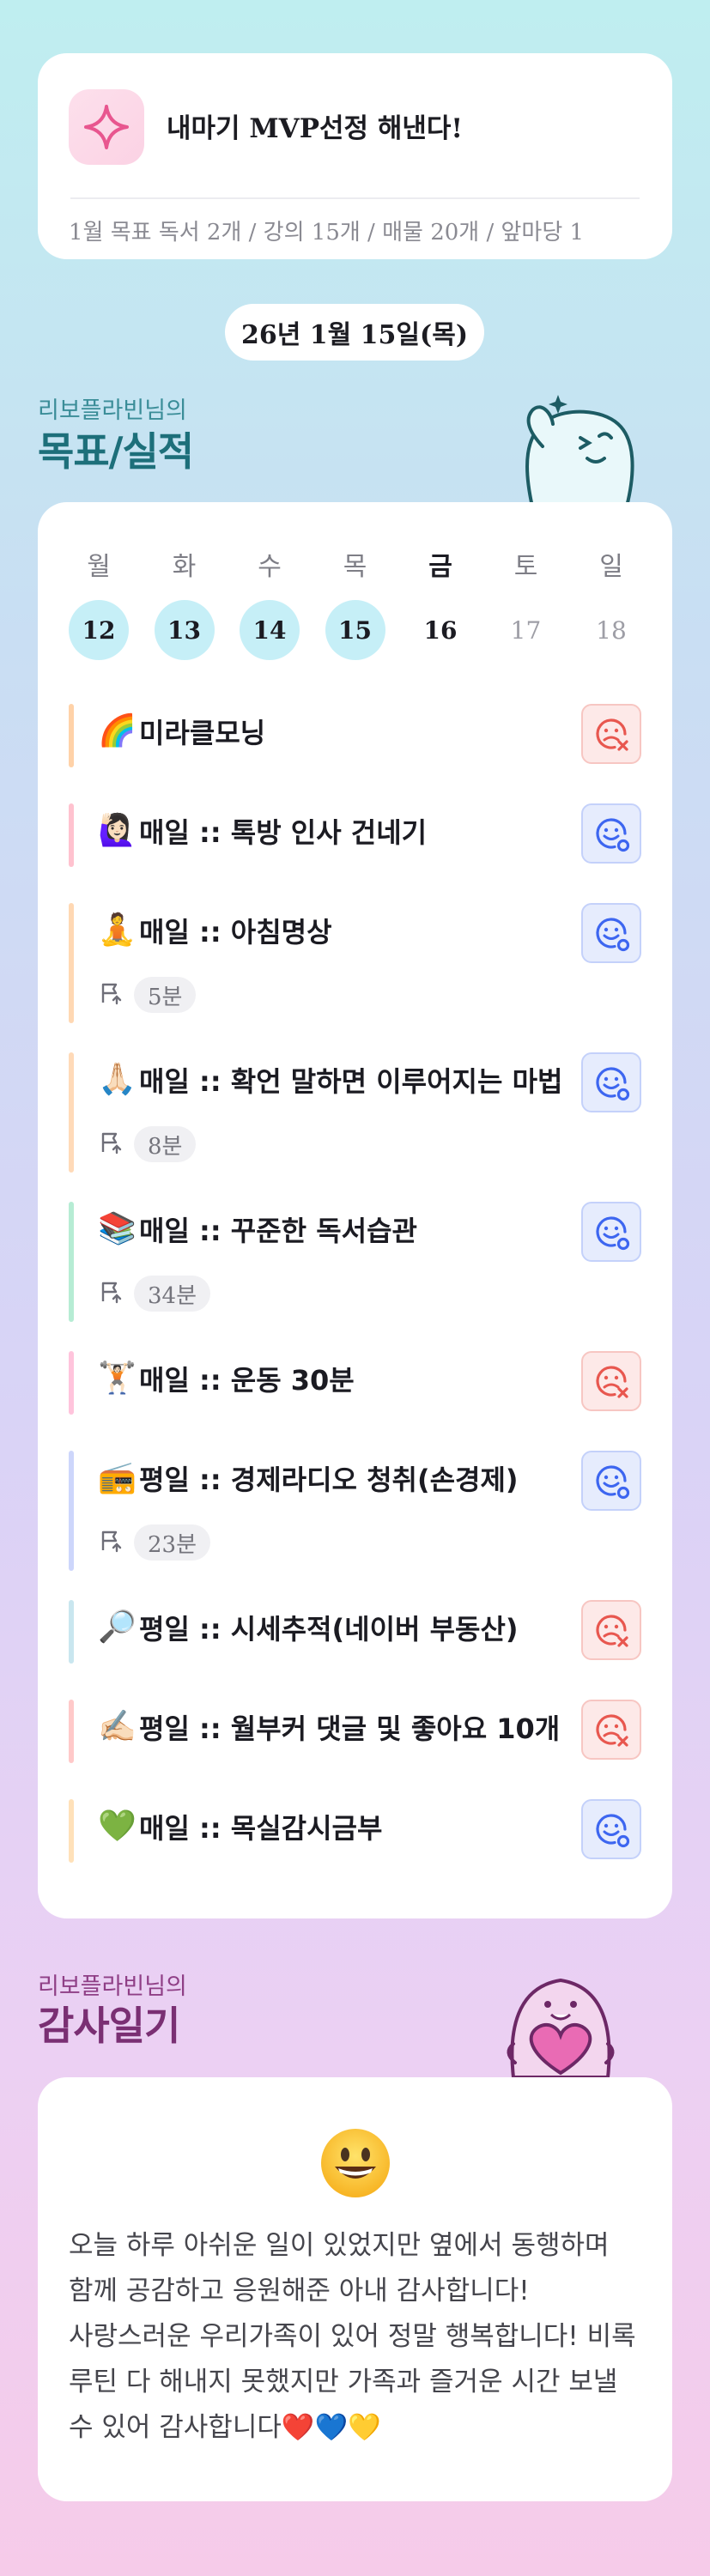 The height and width of the screenshot is (2576, 710). I want to click on habit-duration: 23분, so click(172, 1542).